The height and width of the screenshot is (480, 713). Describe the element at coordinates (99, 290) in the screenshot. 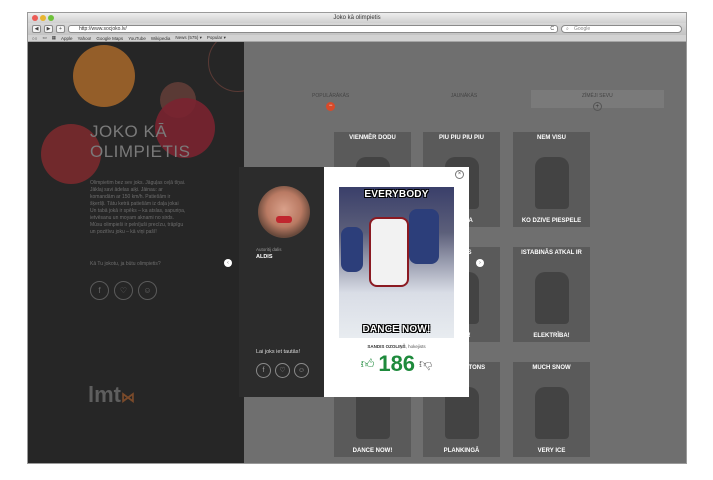

I see `facebook-icon: f` at that location.